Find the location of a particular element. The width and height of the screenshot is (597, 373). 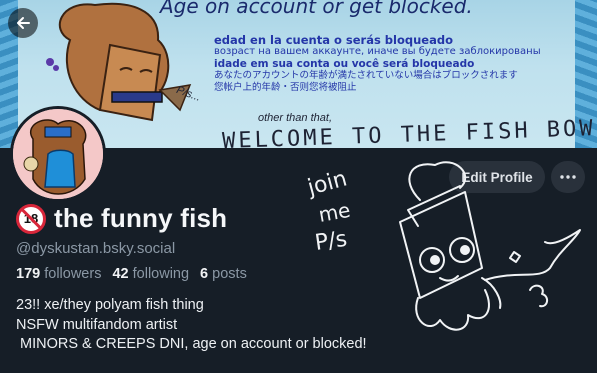

profile-handle: @dyskustan.bsky.social is located at coordinates (95, 248).